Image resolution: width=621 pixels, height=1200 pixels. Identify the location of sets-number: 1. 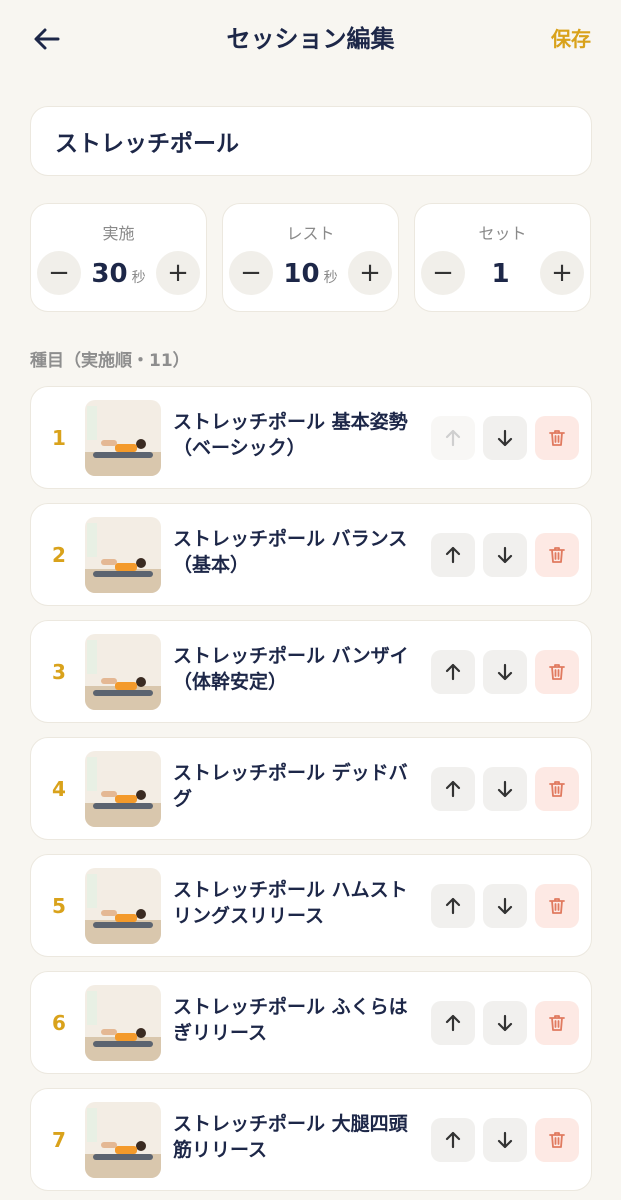
(500, 274).